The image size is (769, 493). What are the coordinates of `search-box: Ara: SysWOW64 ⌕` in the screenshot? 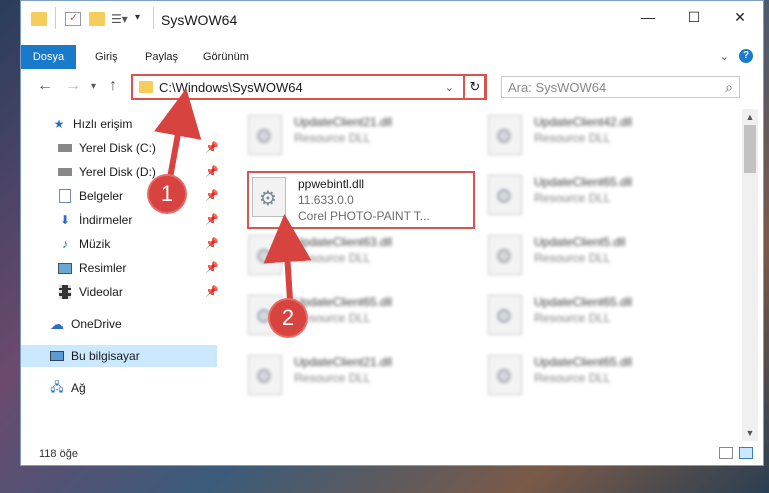 It's located at (620, 87).